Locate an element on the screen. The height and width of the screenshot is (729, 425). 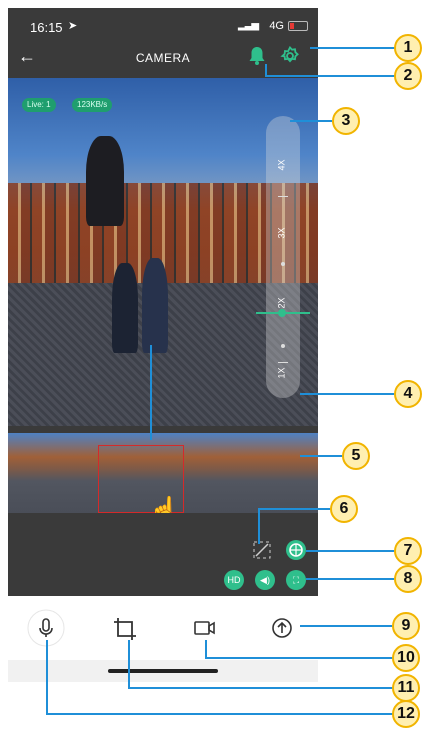
control-row: HD ◀) ⛶ is located at coordinates (163, 557).